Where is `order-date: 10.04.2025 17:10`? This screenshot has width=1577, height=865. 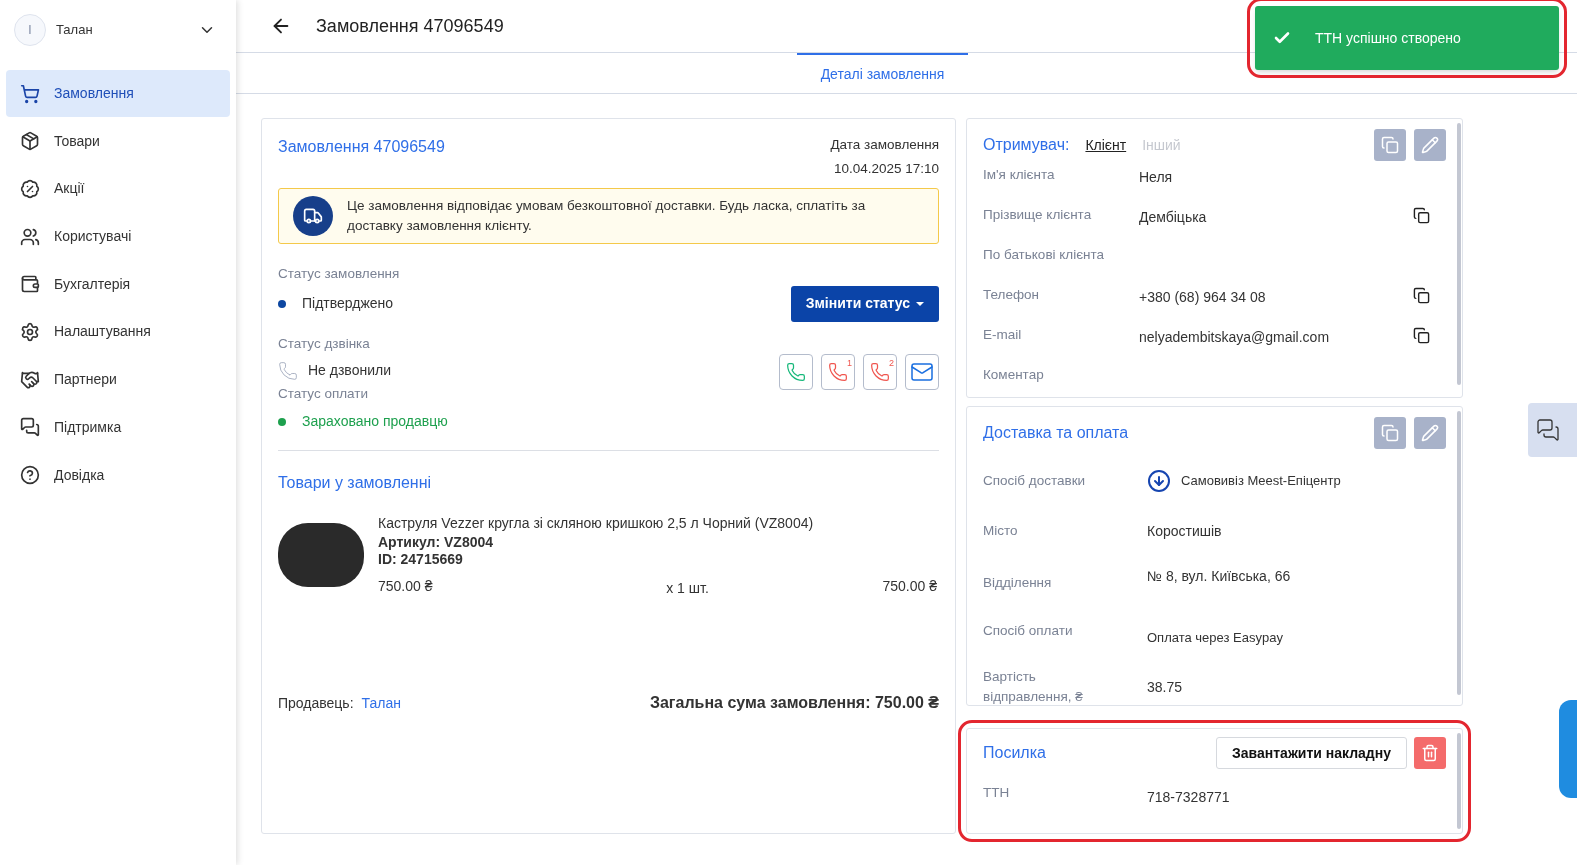 order-date: 10.04.2025 17:10 is located at coordinates (886, 169).